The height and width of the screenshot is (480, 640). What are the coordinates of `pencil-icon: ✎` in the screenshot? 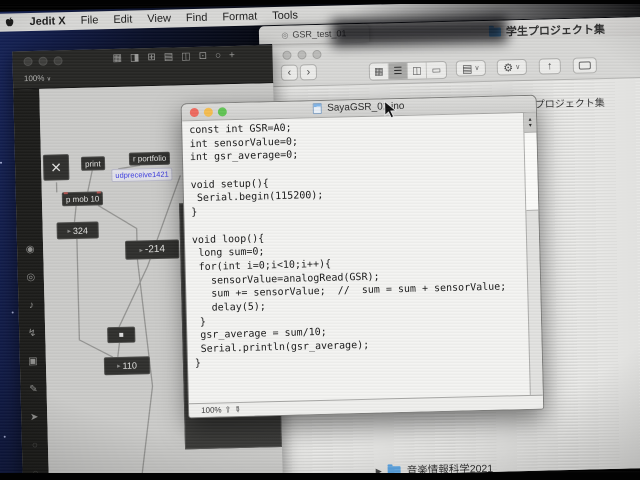 It's located at (238, 409).